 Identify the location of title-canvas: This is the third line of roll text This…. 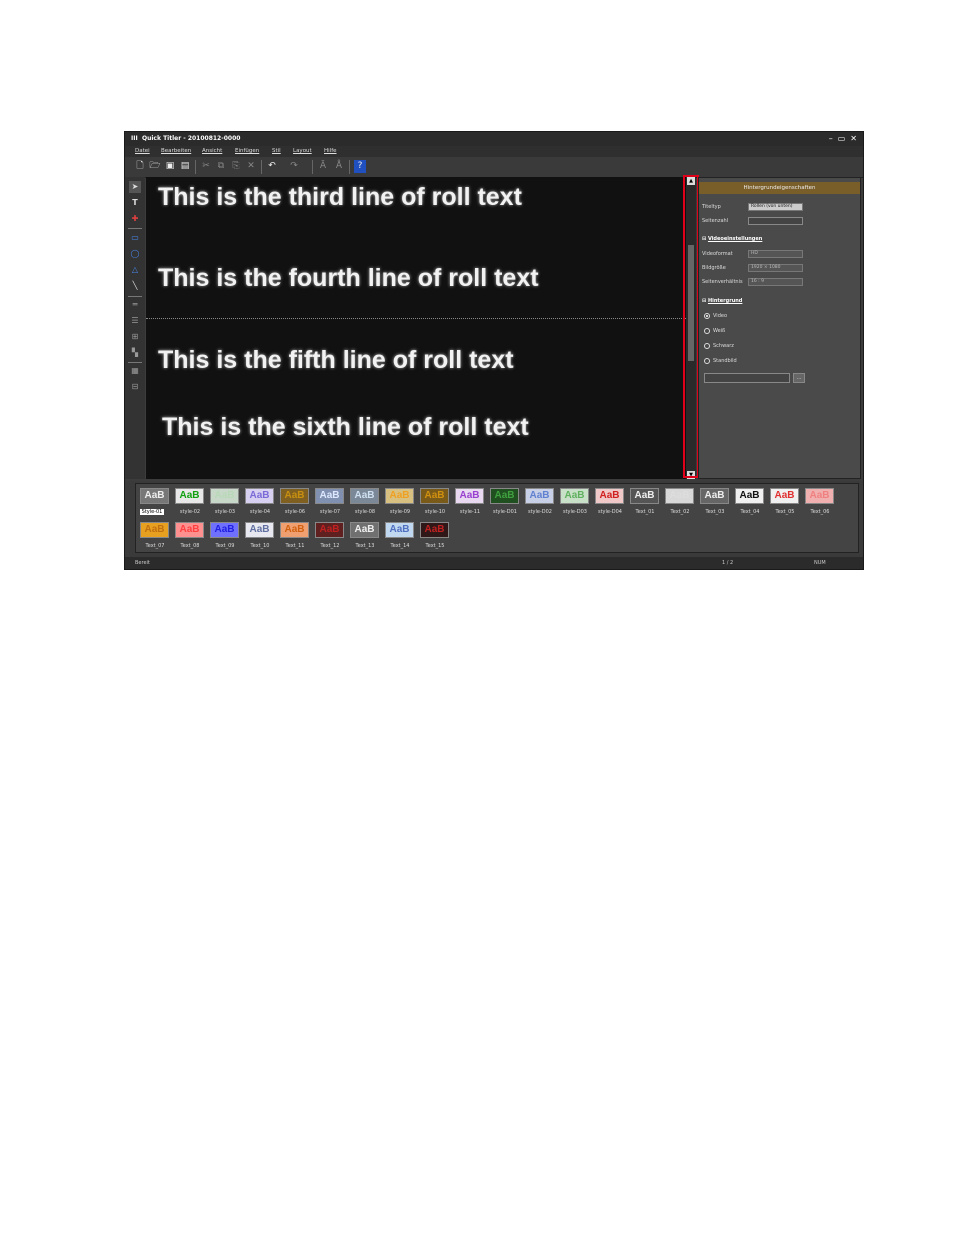
(416, 328).